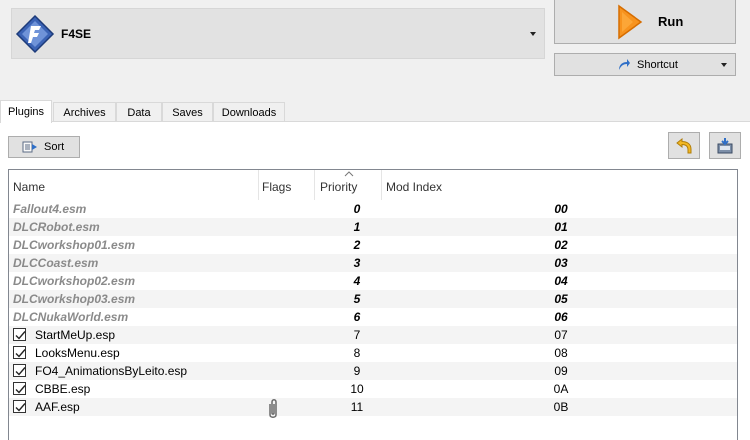 The image size is (750, 440). What do you see at coordinates (357, 245) in the screenshot?
I see `plugin-priority: 2` at bounding box center [357, 245].